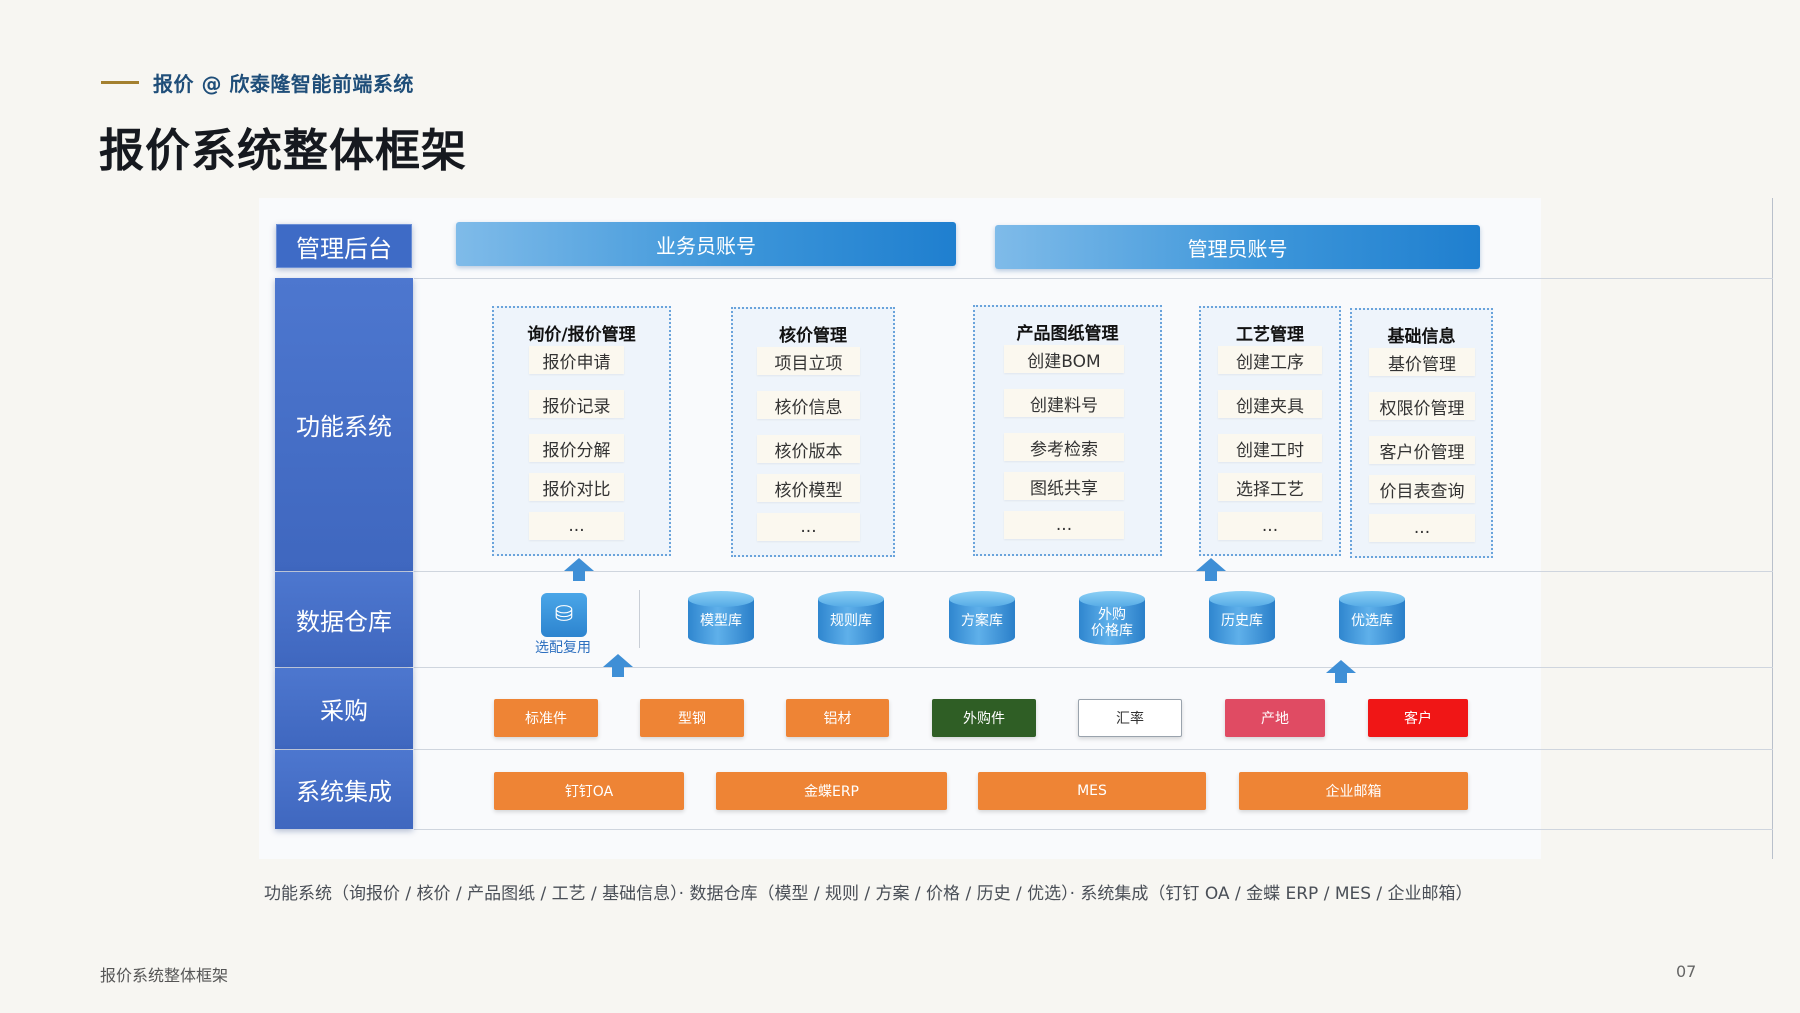 This screenshot has width=1800, height=1013. I want to click on database-label: 历史库, so click(1242, 621).